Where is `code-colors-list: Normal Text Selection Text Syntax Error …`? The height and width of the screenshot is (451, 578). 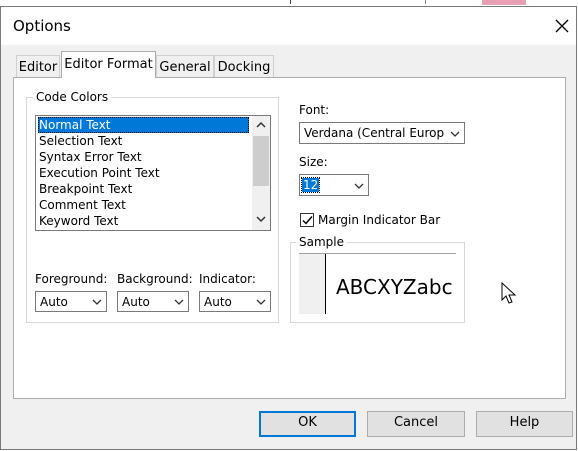 code-colors-list: Normal Text Selection Text Syntax Error … is located at coordinates (153, 173).